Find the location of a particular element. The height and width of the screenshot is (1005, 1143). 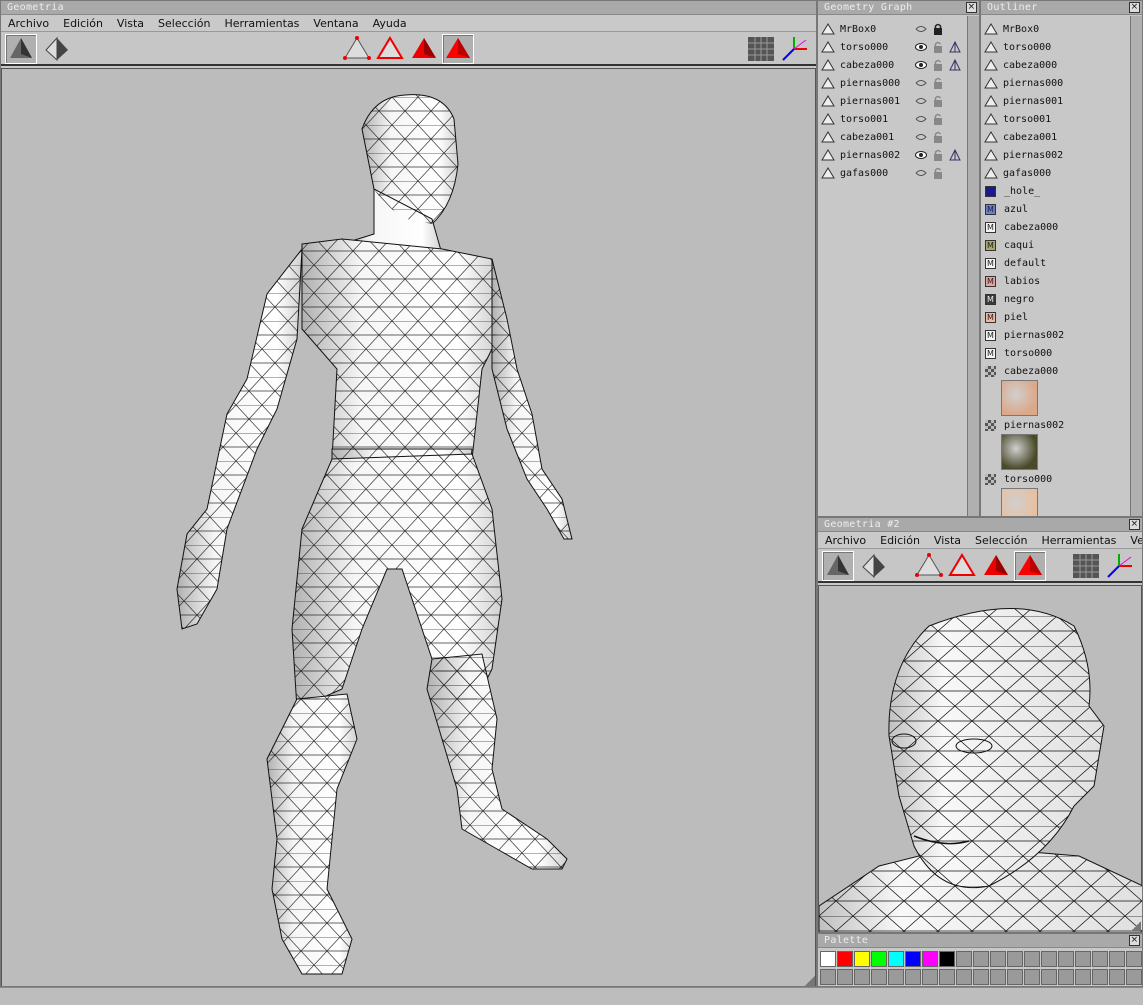

outliner-material-row: Mcabeza000 is located at coordinates (1055, 227).